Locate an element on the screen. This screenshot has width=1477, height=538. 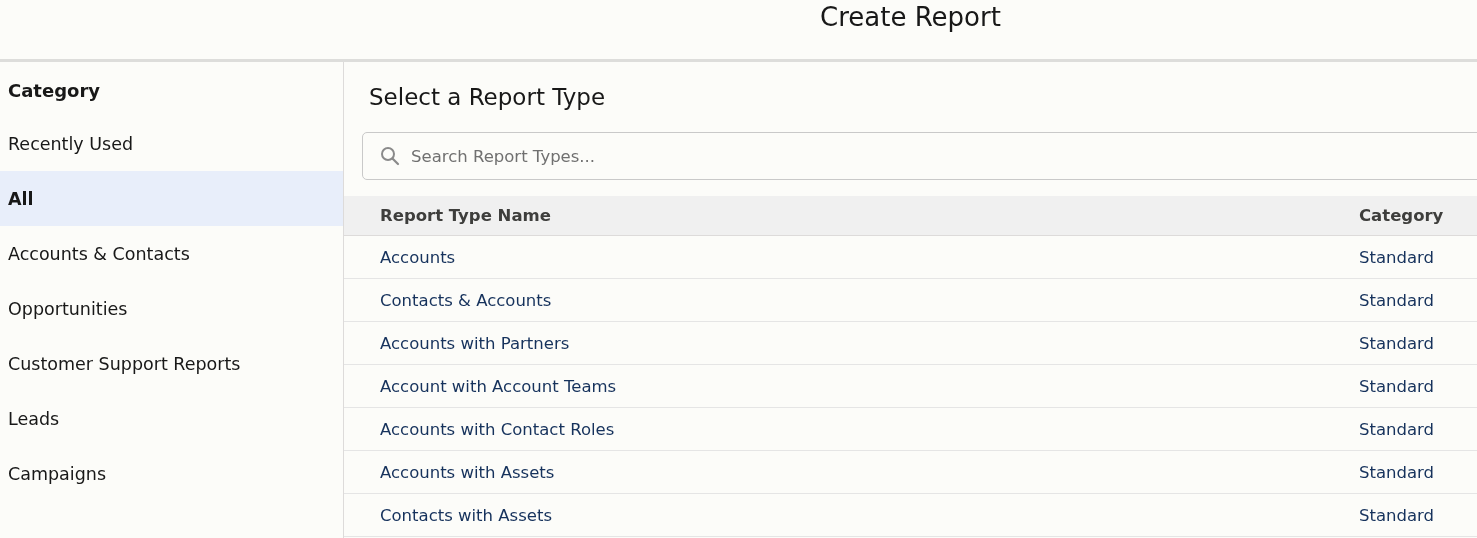
report-type-link: Accounts is located at coordinates (418, 257).